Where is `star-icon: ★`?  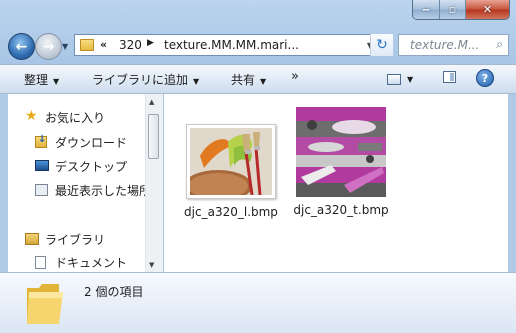 star-icon: ★ is located at coordinates (31, 116).